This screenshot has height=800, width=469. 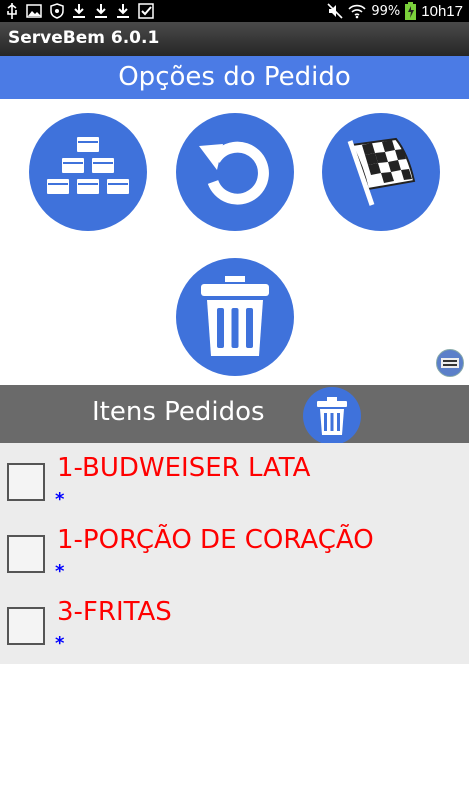 I want to click on order-options-header: Opções do Pedido, so click(x=234, y=77).